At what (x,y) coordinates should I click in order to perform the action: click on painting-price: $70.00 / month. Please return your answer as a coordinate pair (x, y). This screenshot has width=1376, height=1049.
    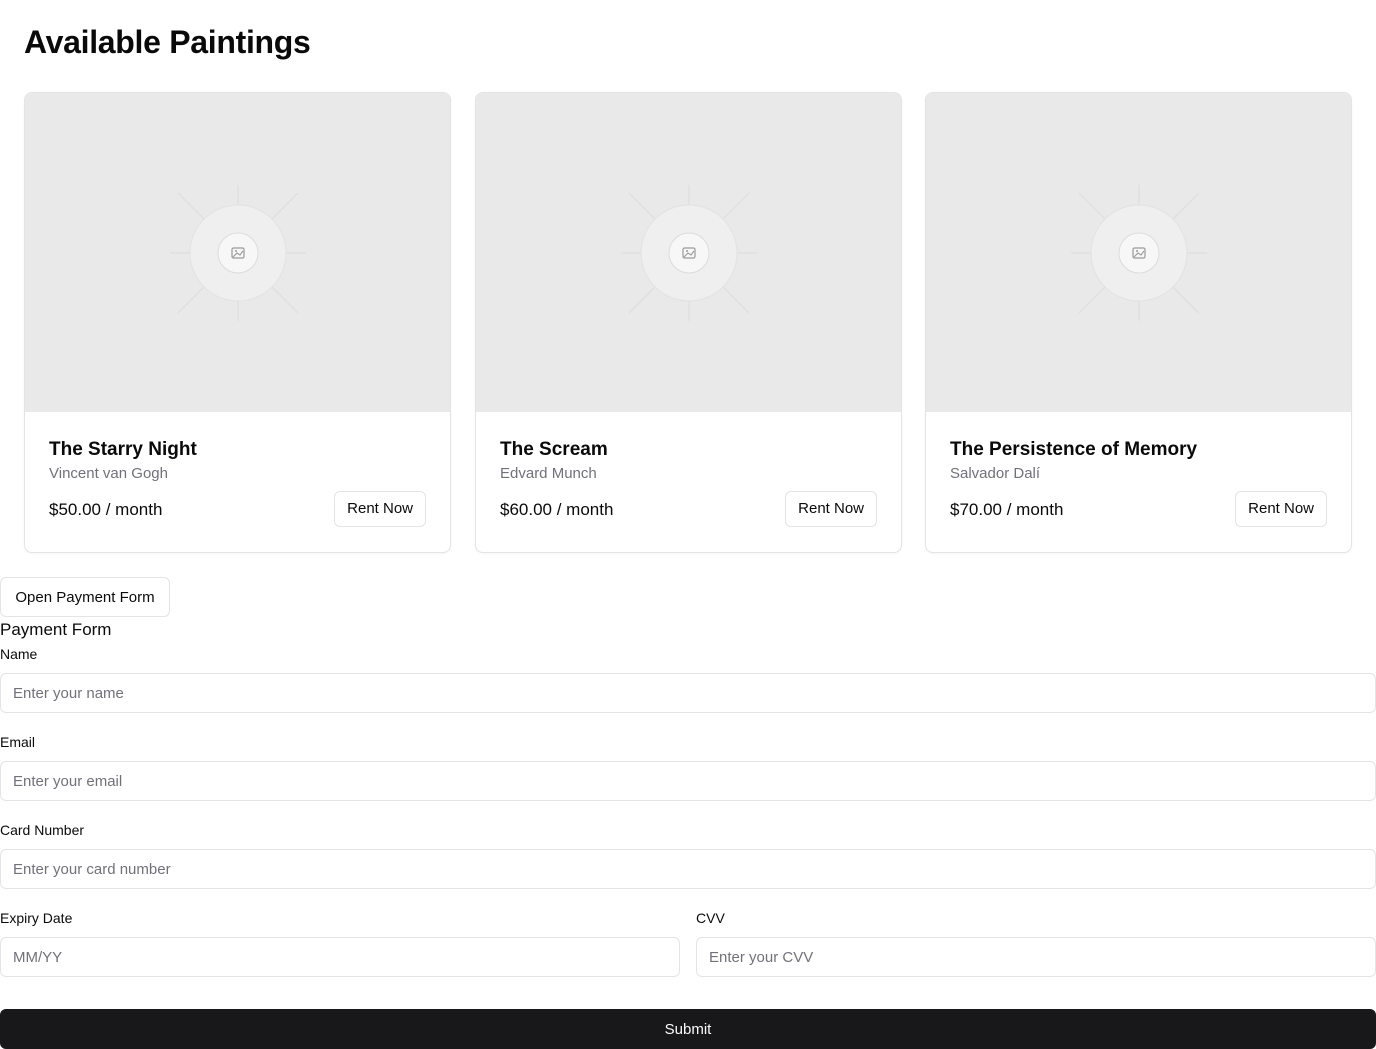
    Looking at the image, I should click on (1007, 509).